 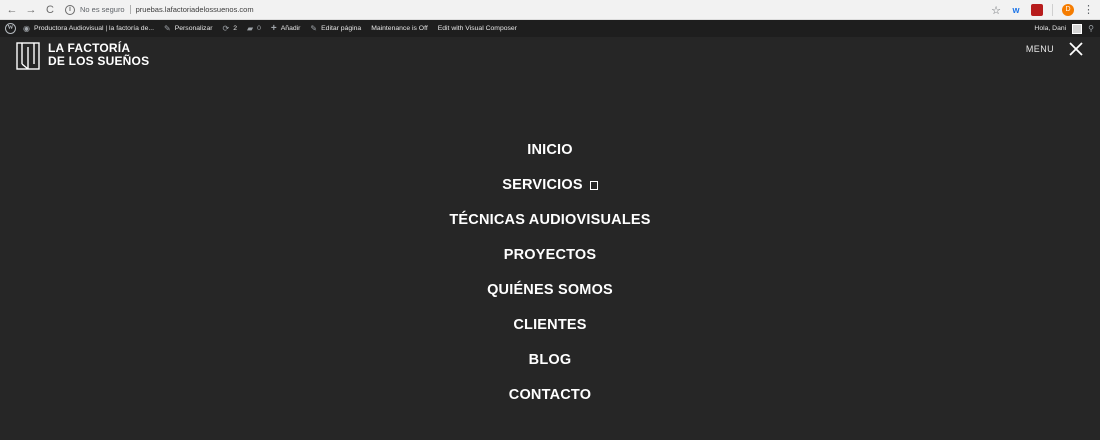 I want to click on nav-item-blog: BLOG, so click(x=550, y=361).